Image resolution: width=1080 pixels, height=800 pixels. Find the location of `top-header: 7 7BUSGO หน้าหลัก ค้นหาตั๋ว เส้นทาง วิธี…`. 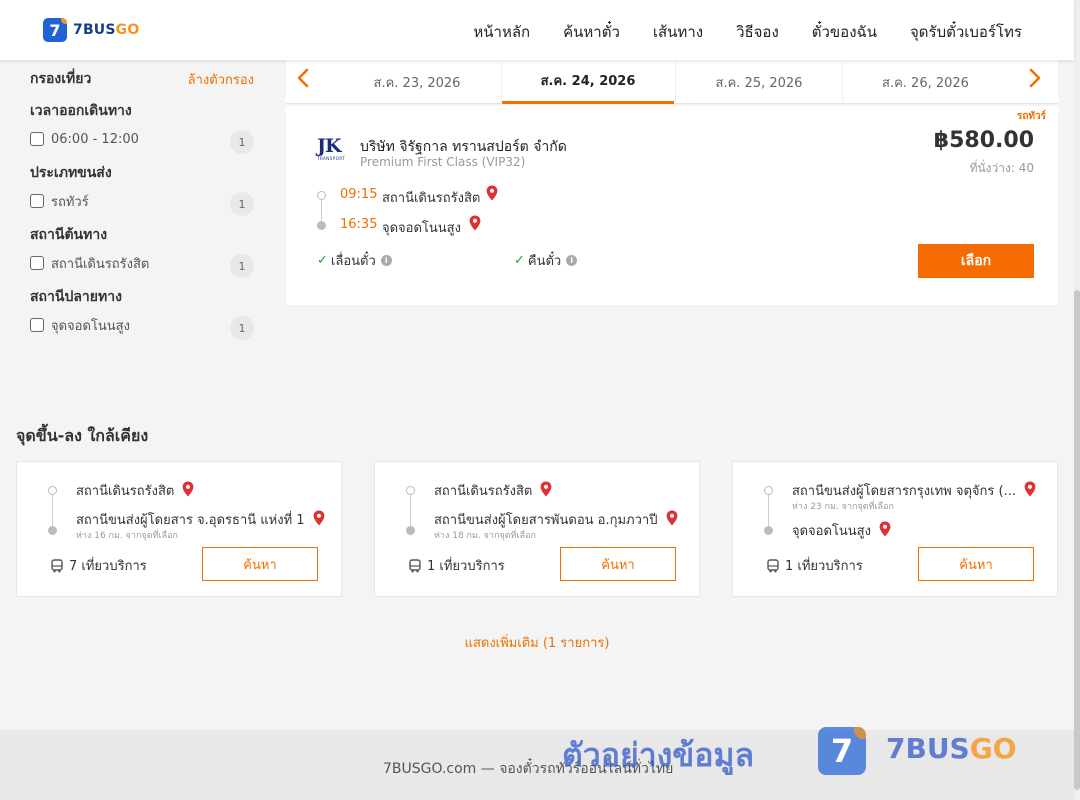

top-header: 7 7BUSGO หน้าหลัก ค้นหาตั๋ว เส้นทาง วิธี… is located at coordinates (537, 30).